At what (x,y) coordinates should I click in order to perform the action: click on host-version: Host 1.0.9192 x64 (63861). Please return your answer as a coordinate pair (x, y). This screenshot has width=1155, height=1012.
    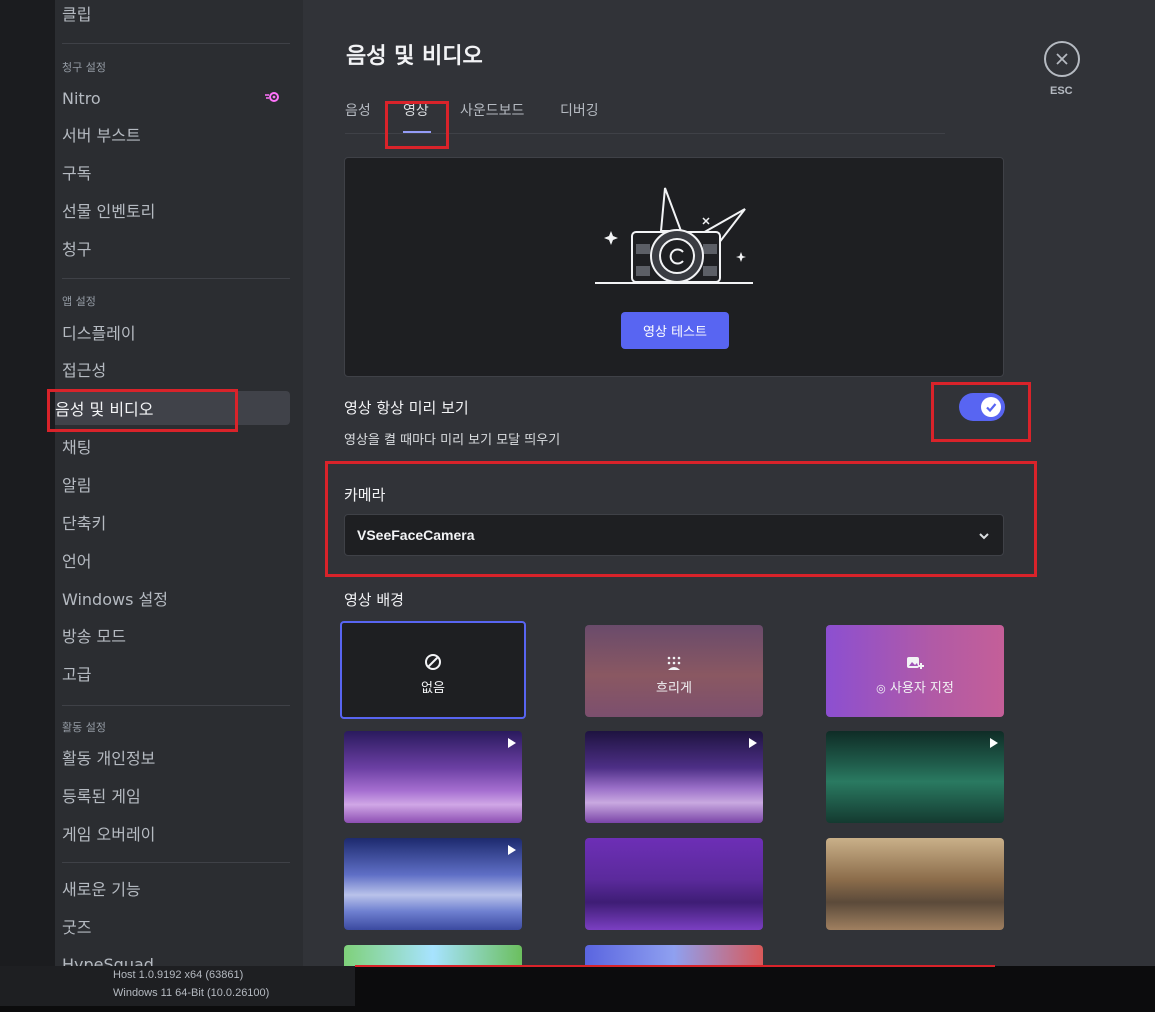
    Looking at the image, I should click on (178, 975).